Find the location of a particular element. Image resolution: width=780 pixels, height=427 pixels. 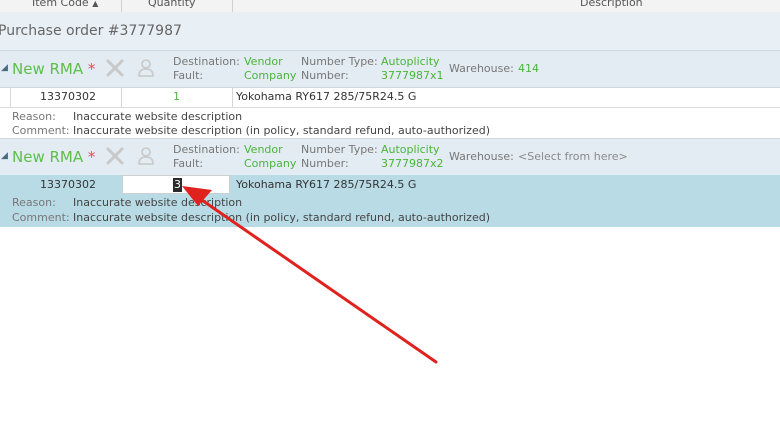

number-value: 3777987x2 is located at coordinates (412, 164).